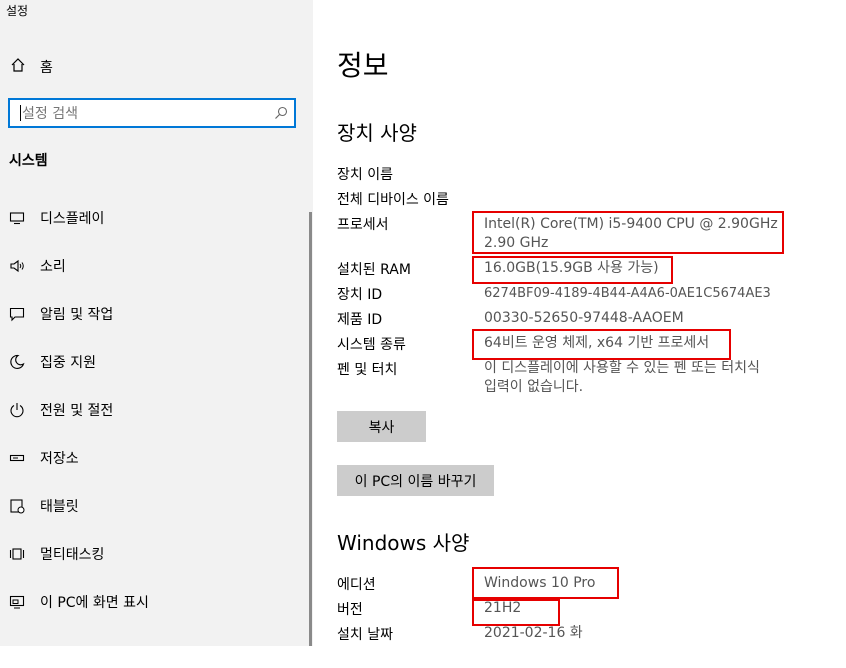  Describe the element at coordinates (363, 225) in the screenshot. I see `spec-key: 프로세서` at that location.